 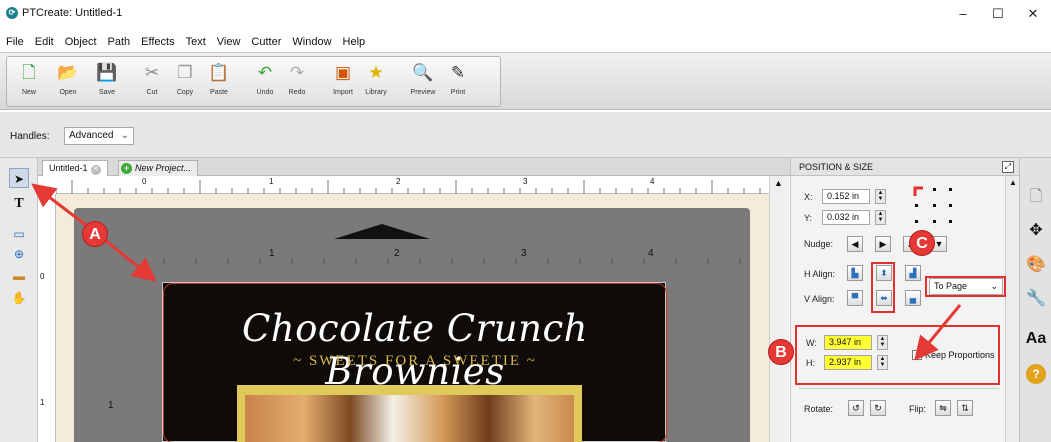 I want to click on window-title: PTCreate: Untitled-1, so click(x=72, y=13).